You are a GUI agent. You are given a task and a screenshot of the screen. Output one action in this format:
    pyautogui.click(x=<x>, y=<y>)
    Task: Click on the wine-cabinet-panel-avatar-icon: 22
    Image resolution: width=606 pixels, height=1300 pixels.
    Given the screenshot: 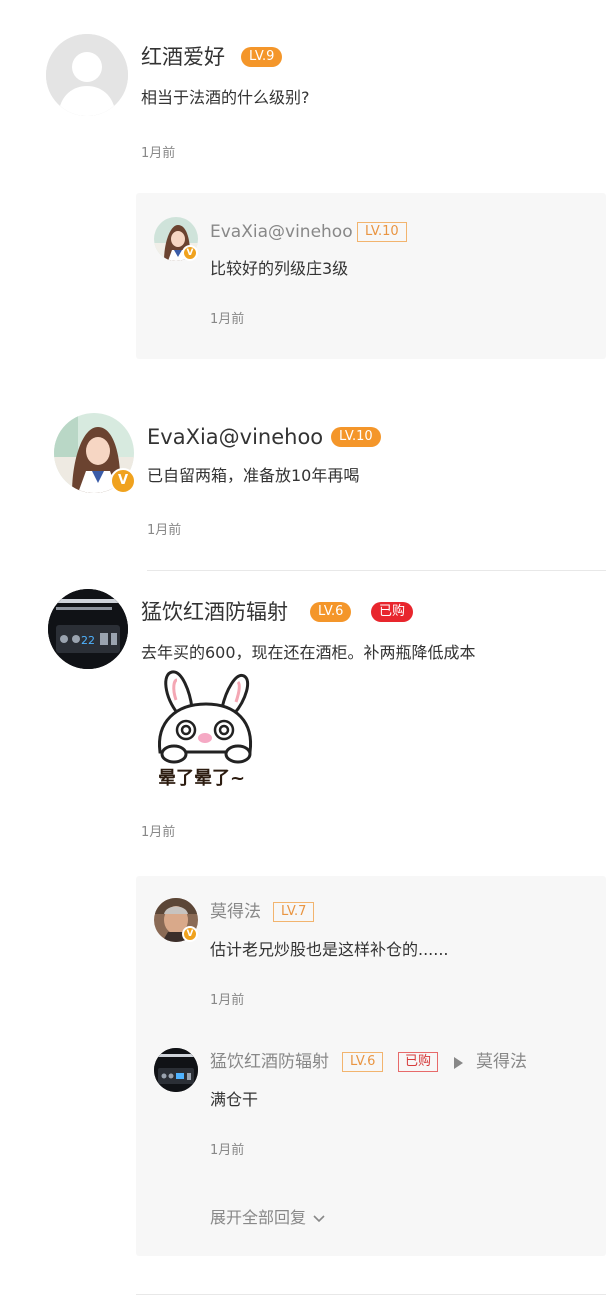 What is the action you would take?
    pyautogui.click(x=88, y=629)
    